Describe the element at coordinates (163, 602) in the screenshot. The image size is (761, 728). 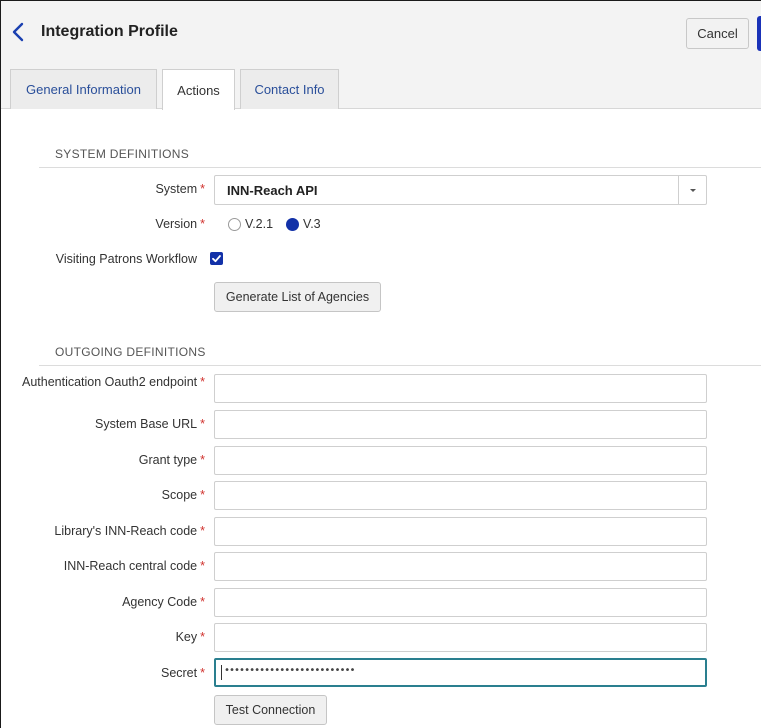
I see `agency-code-label: Agency Code *` at that location.